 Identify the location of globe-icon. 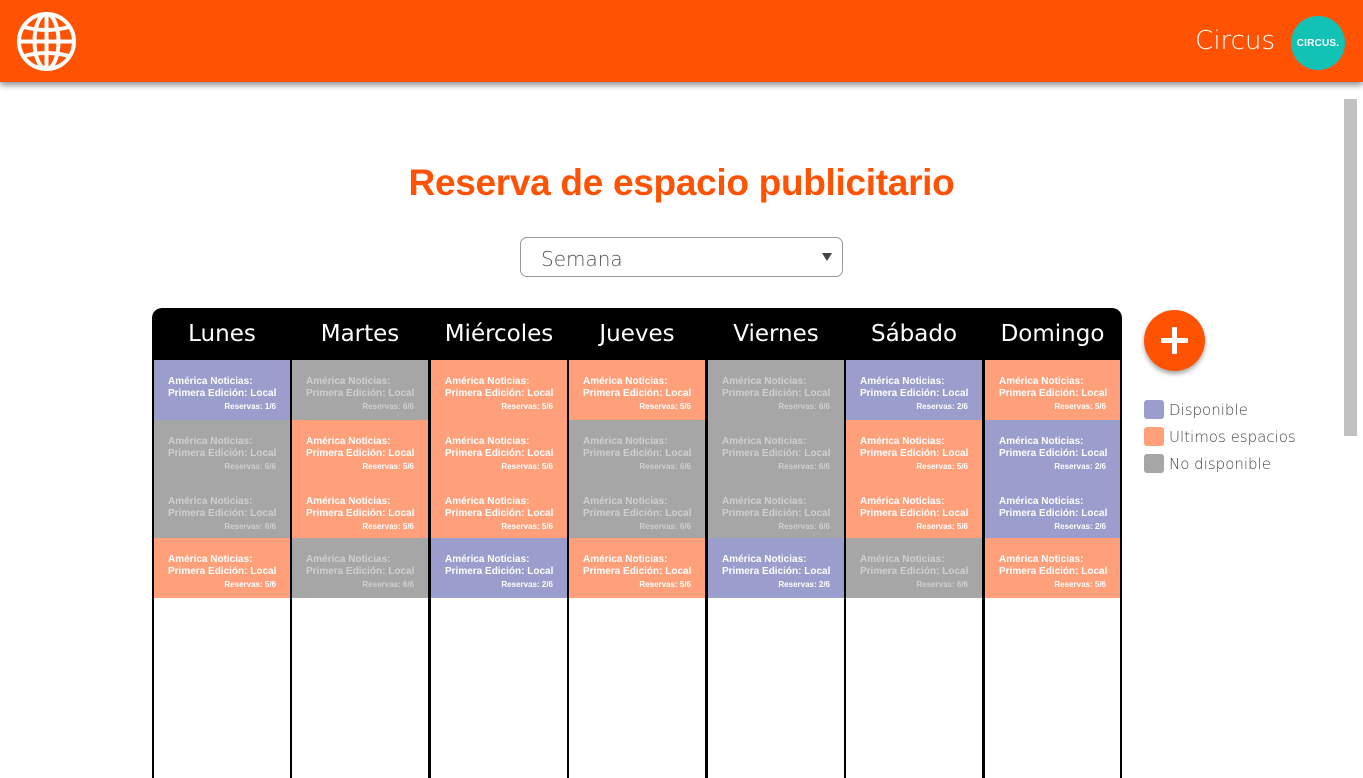
(46, 41).